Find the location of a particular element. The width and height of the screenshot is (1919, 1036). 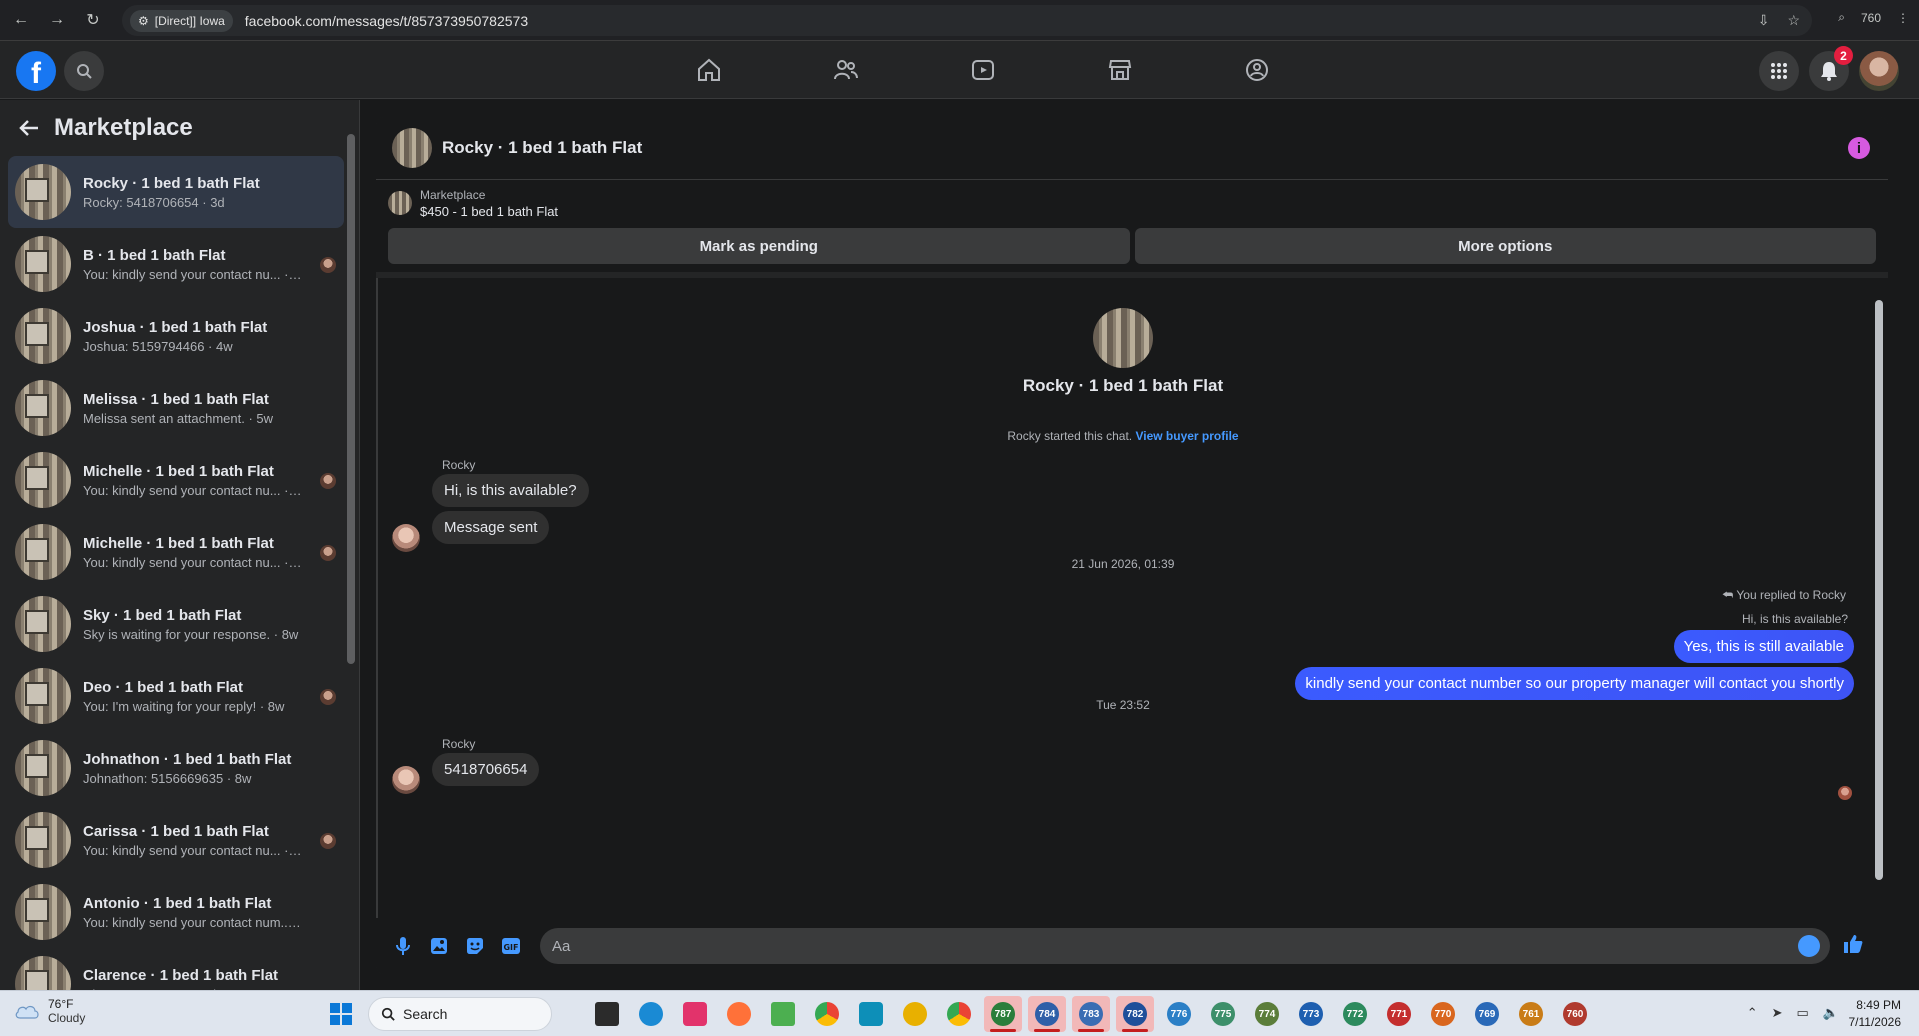

message-input: Aa is located at coordinates (1185, 946).